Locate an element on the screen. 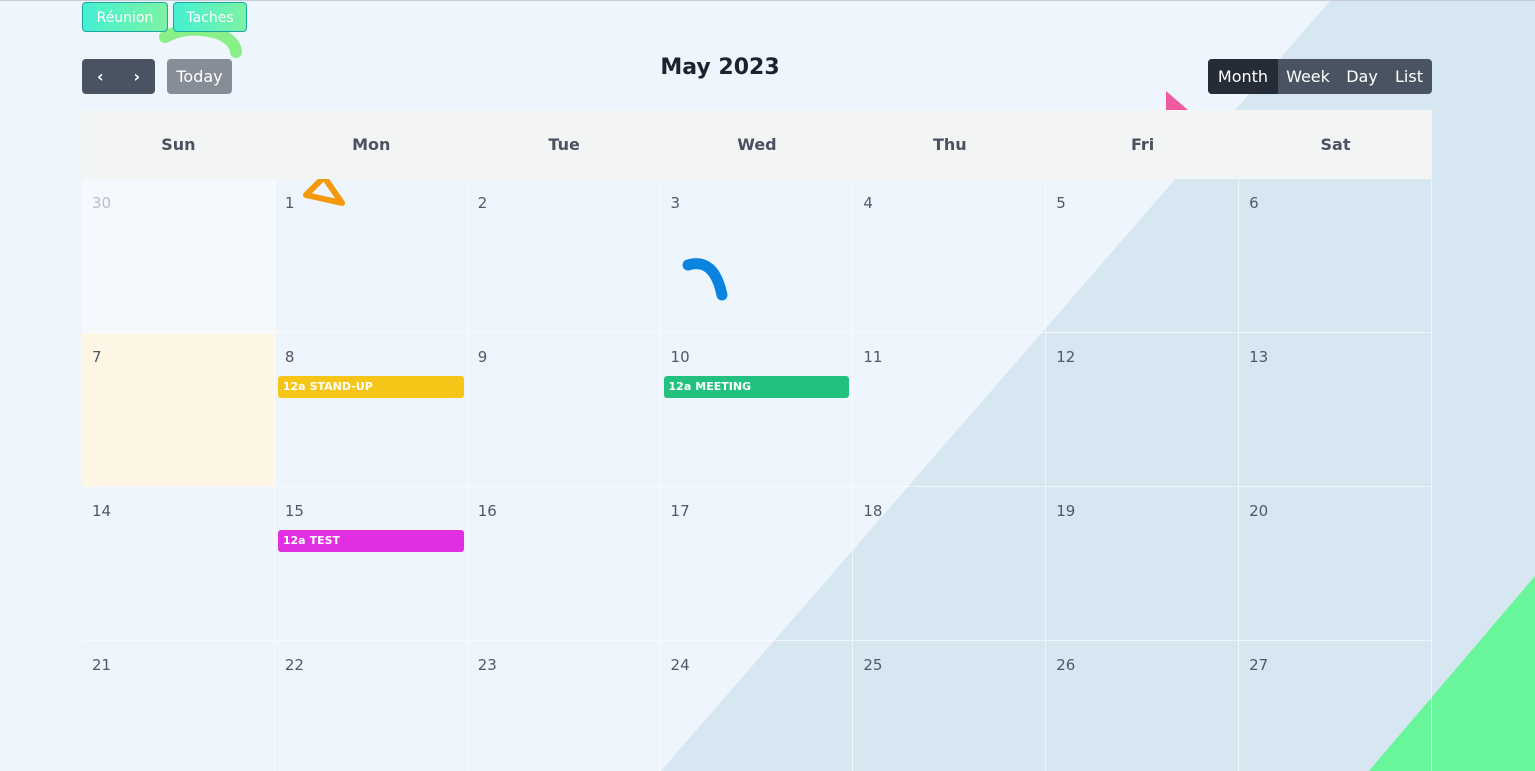  day-cell: 26 is located at coordinates (1143, 706).